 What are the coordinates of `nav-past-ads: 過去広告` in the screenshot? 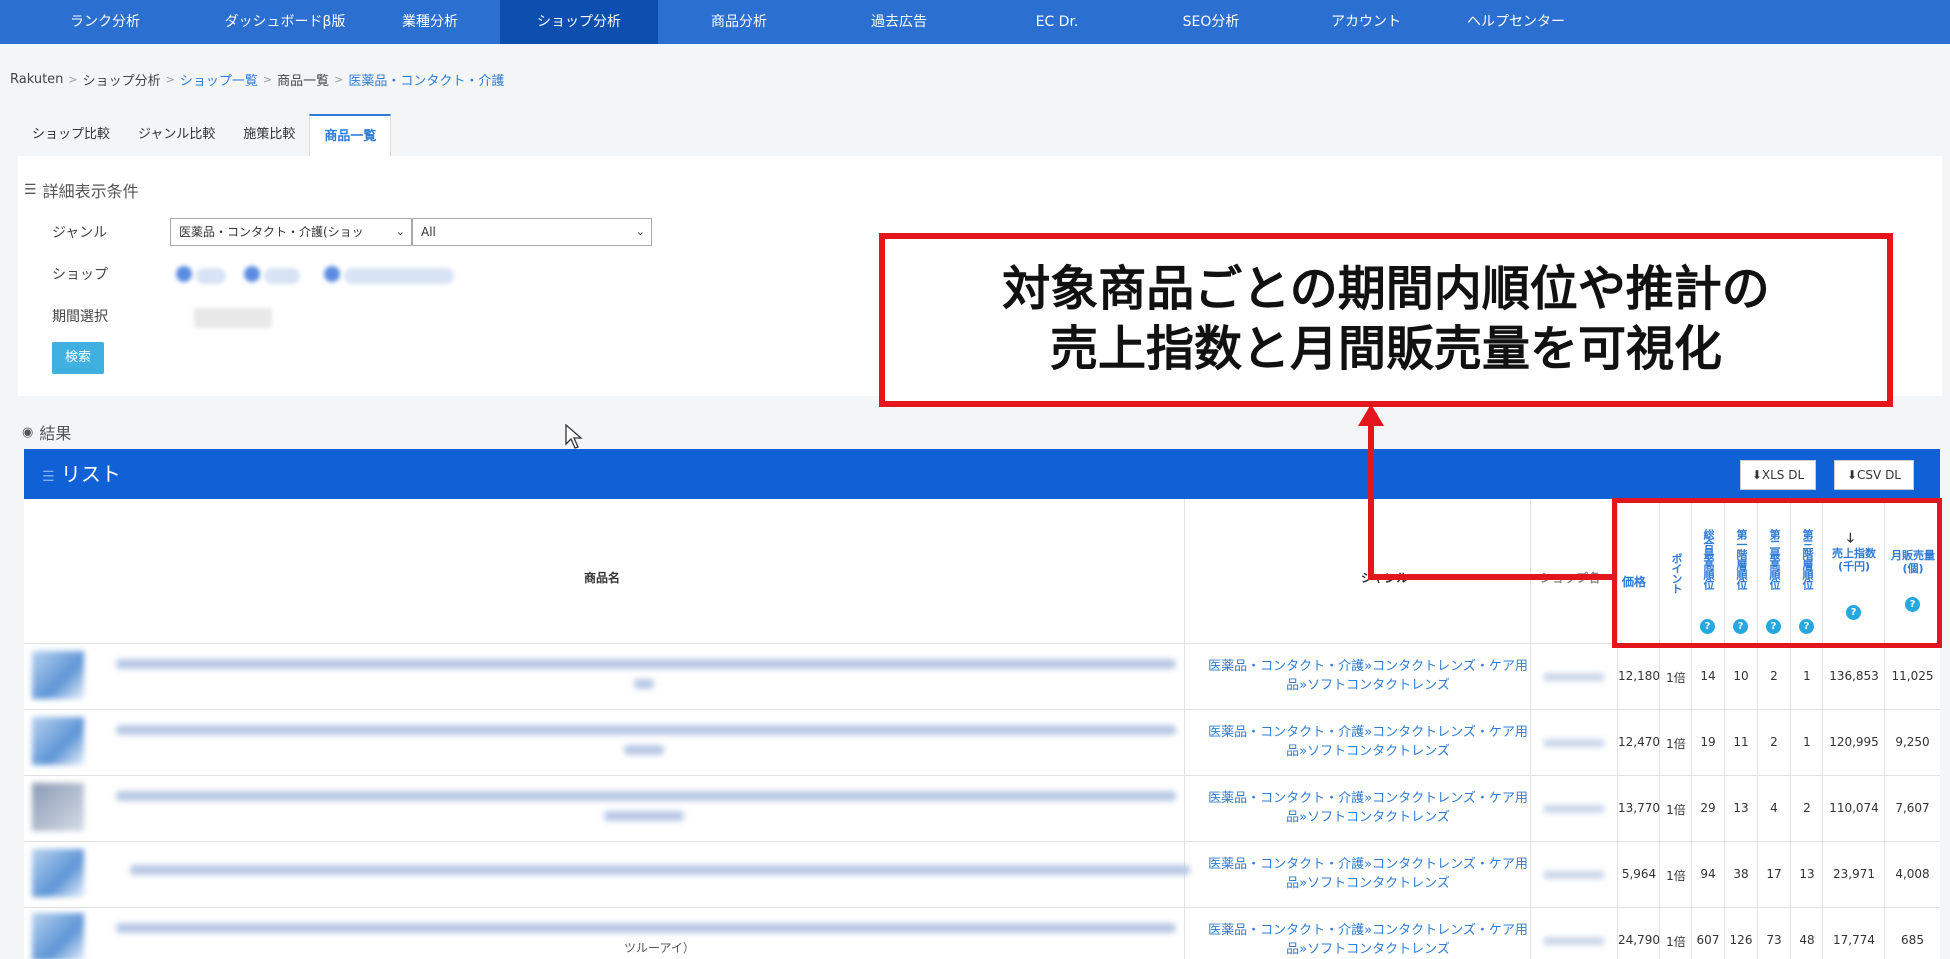 It's located at (899, 22).